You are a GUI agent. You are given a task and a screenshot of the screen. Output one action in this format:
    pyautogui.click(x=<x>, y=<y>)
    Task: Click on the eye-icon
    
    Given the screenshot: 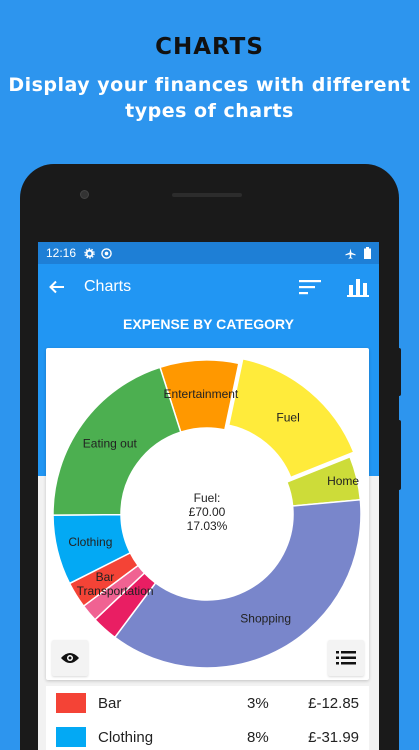 What is the action you would take?
    pyautogui.click(x=70, y=658)
    